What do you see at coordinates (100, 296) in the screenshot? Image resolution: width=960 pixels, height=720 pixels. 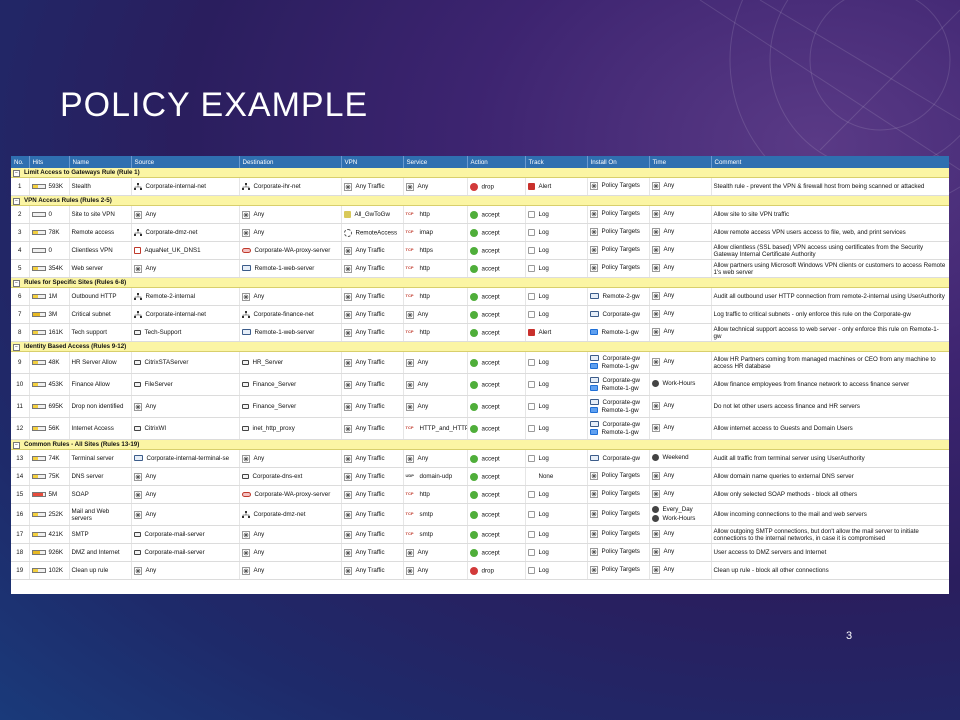 I see `name-cell: Outbound HTTP` at bounding box center [100, 296].